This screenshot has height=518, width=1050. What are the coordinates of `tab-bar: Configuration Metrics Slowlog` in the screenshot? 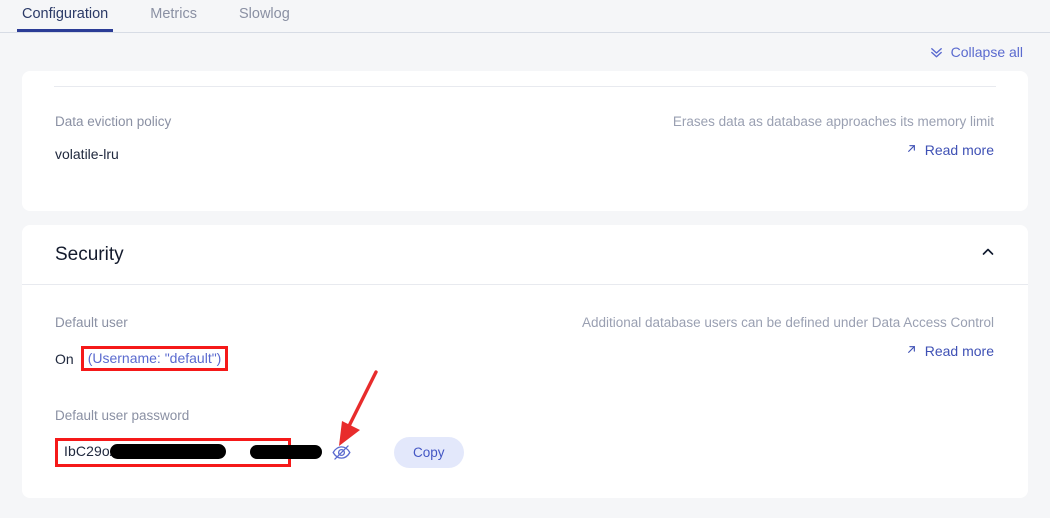 It's located at (525, 16).